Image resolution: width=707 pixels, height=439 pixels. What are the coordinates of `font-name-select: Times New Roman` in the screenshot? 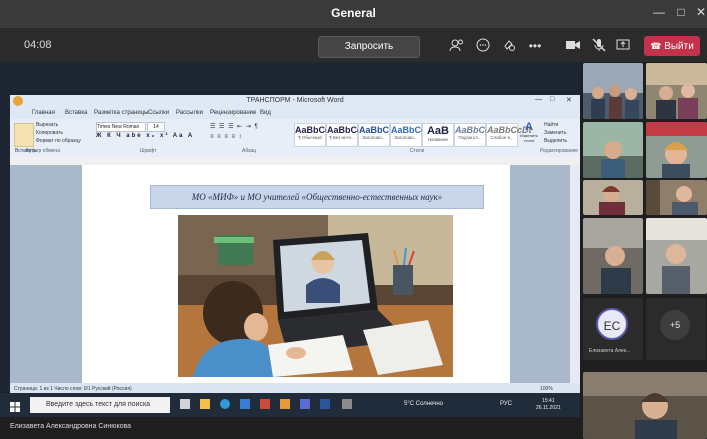 It's located at (121, 127).